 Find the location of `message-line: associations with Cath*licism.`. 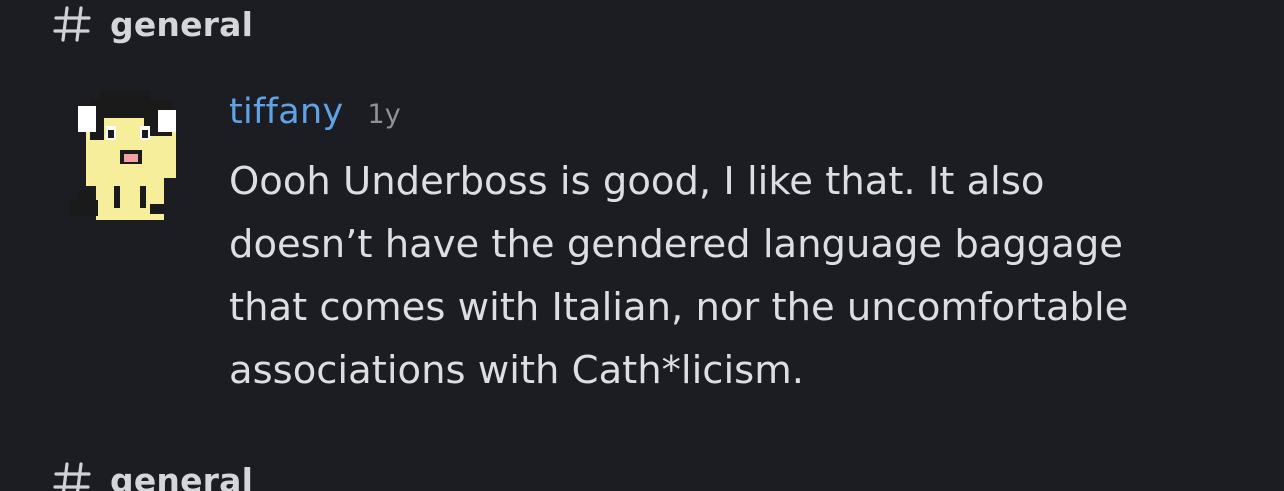

message-line: associations with Cath*licism. is located at coordinates (516, 370).